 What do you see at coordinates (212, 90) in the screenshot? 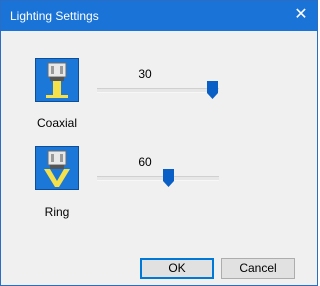
I see `coaxial-slider-thumb` at bounding box center [212, 90].